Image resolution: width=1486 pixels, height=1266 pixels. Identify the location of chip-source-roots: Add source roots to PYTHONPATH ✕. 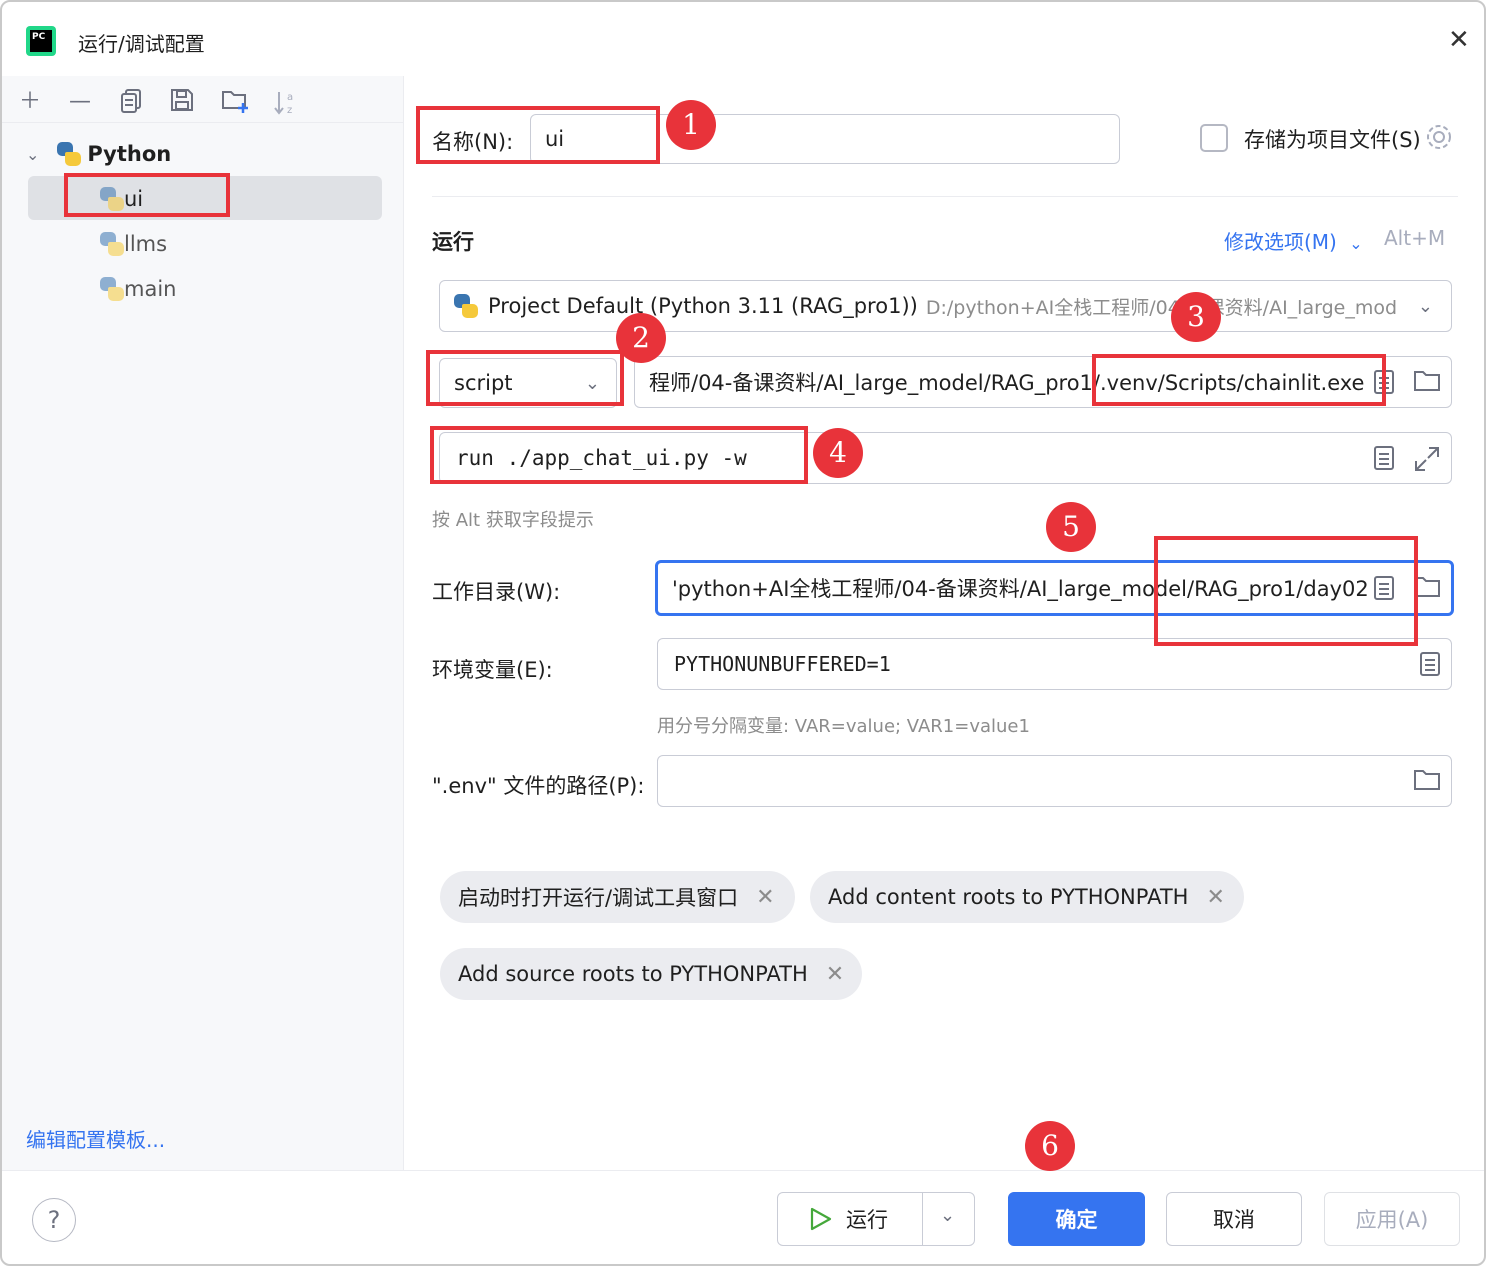
(651, 974).